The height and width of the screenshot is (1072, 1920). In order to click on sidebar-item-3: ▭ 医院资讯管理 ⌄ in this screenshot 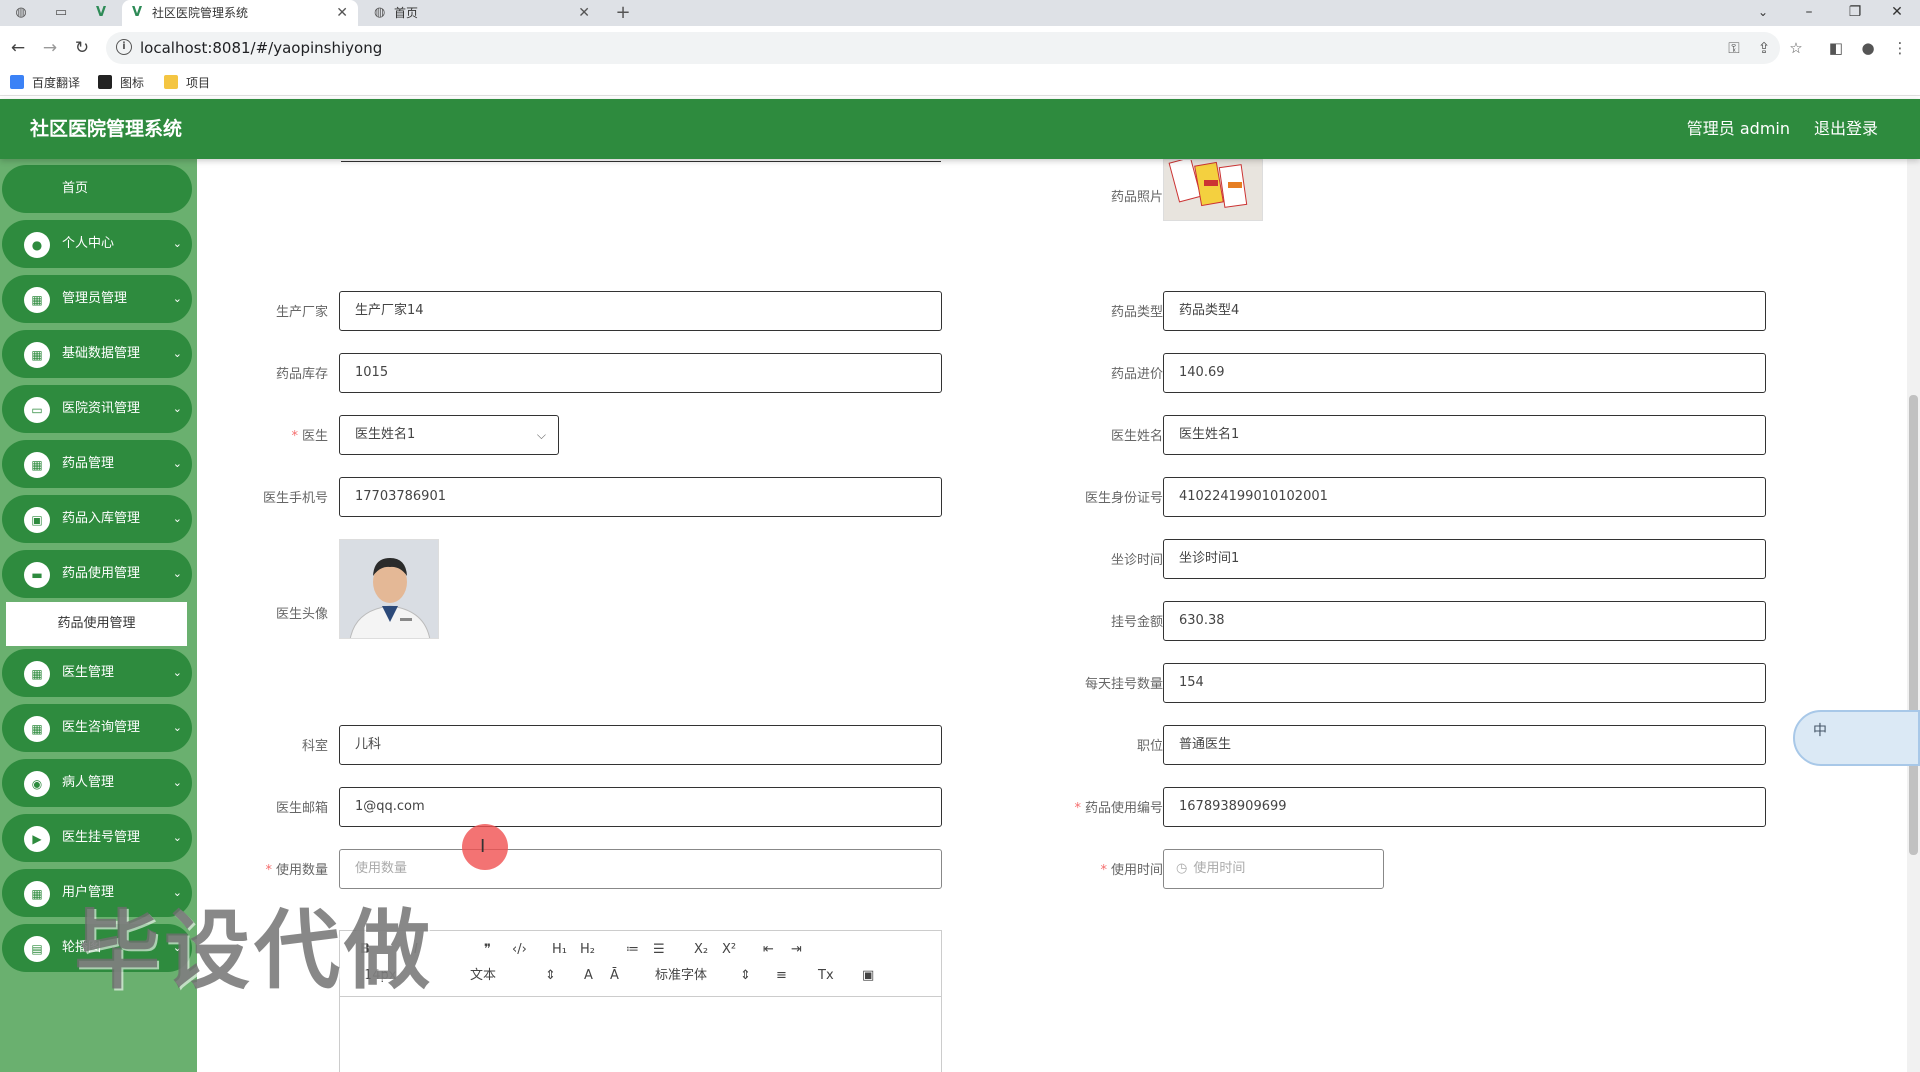, I will do `click(97, 409)`.